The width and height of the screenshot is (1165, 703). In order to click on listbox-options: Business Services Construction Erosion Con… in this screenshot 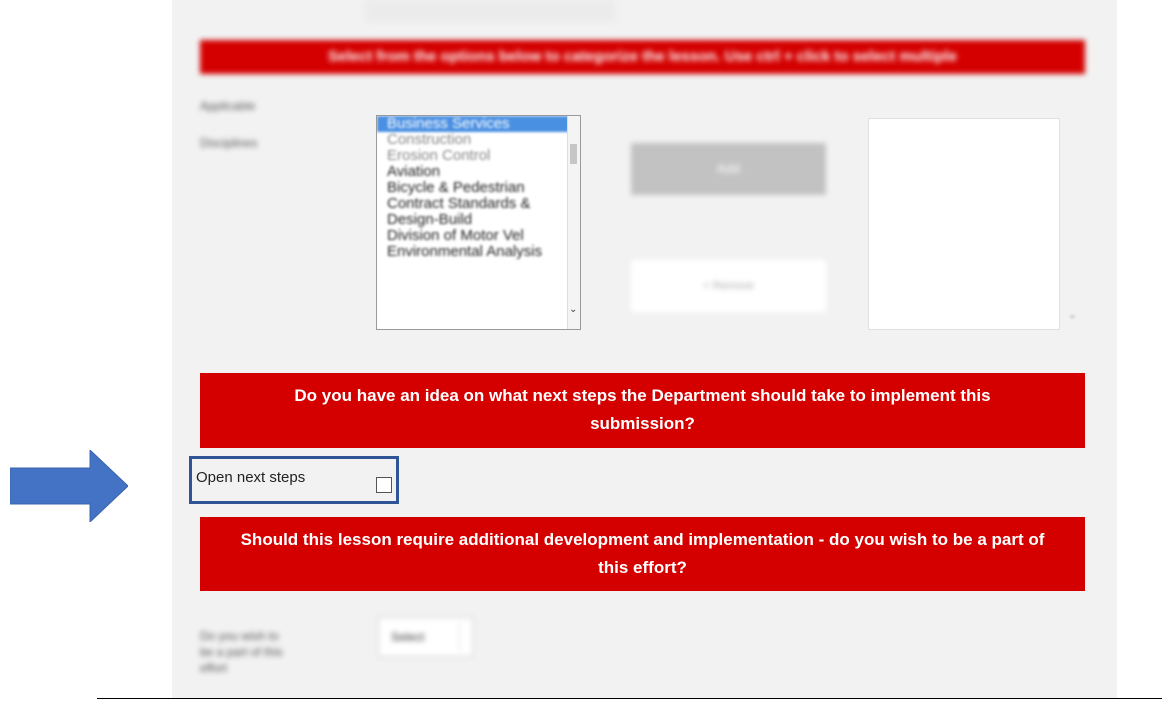, I will do `click(478, 188)`.